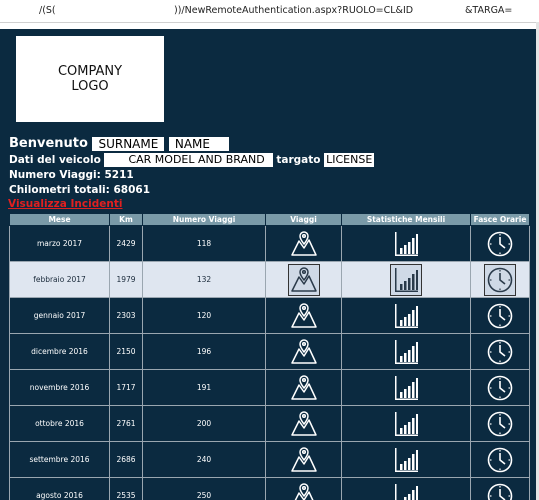 The width and height of the screenshot is (539, 500). Describe the element at coordinates (126, 387) in the screenshot. I see `cell-km: 1717` at that location.